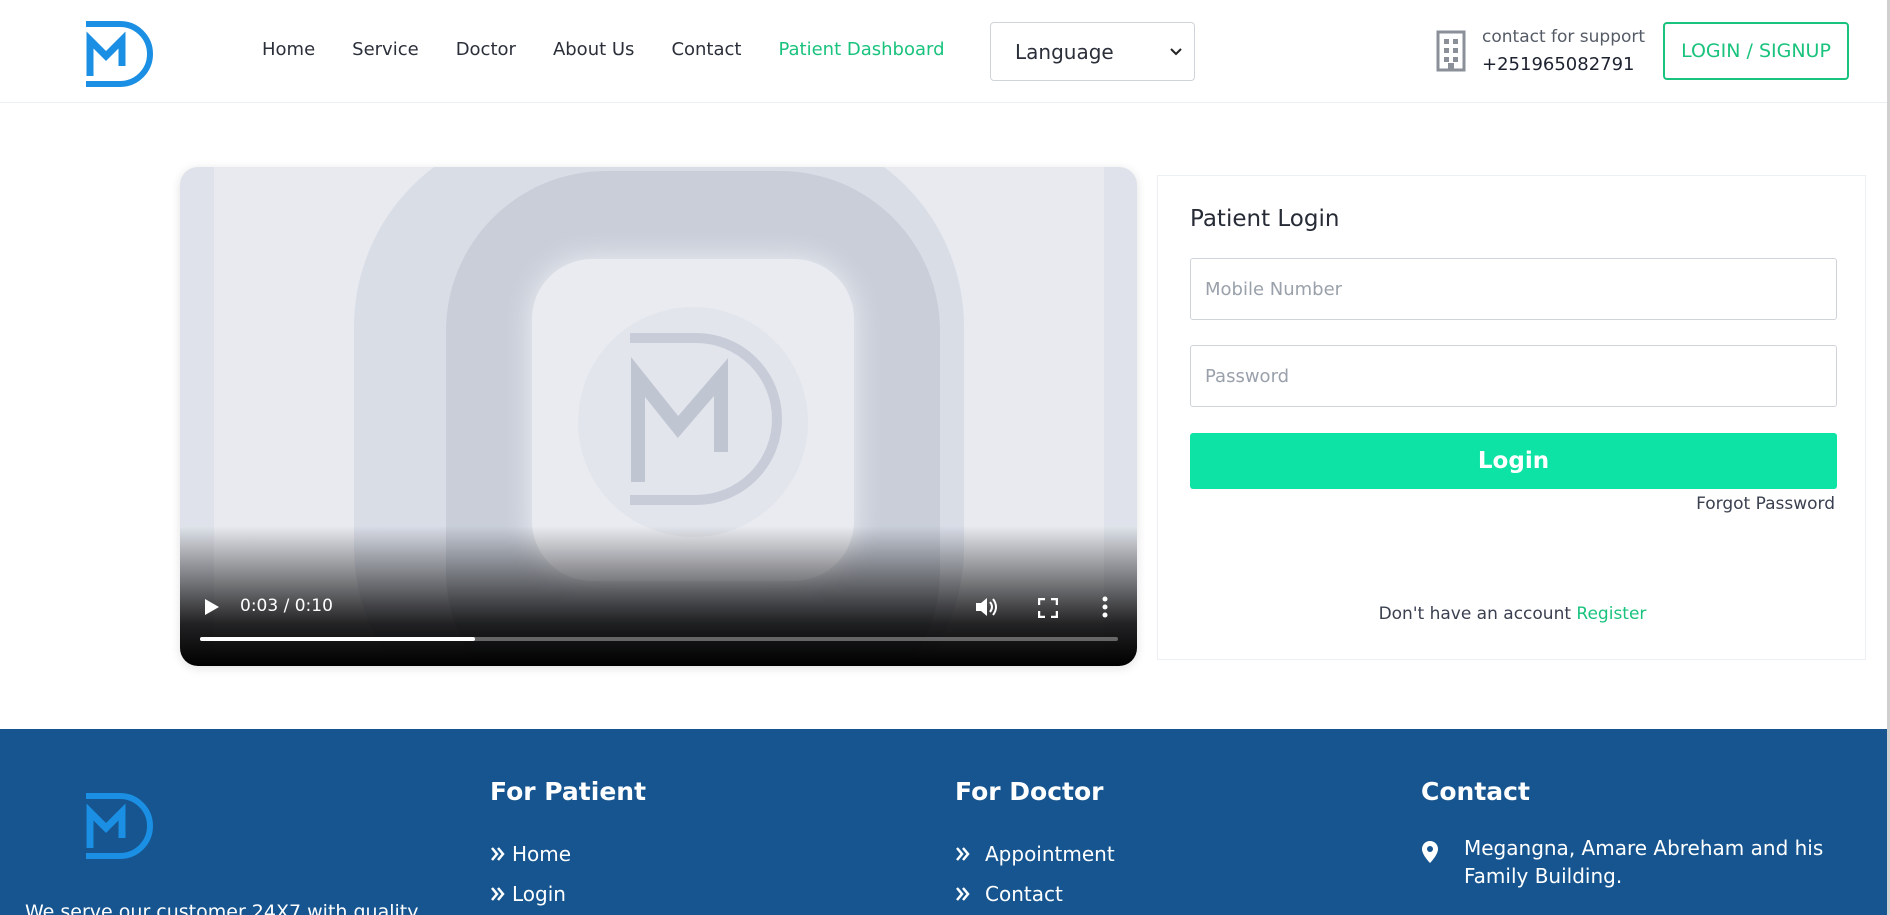 The height and width of the screenshot is (915, 1890). Describe the element at coordinates (987, 607) in the screenshot. I see `volume-icon` at that location.